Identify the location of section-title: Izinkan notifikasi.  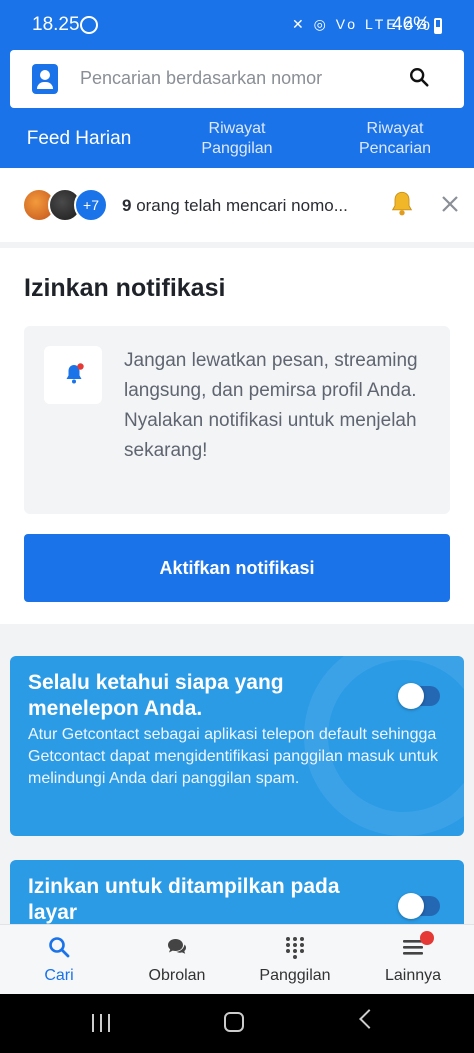
(125, 288).